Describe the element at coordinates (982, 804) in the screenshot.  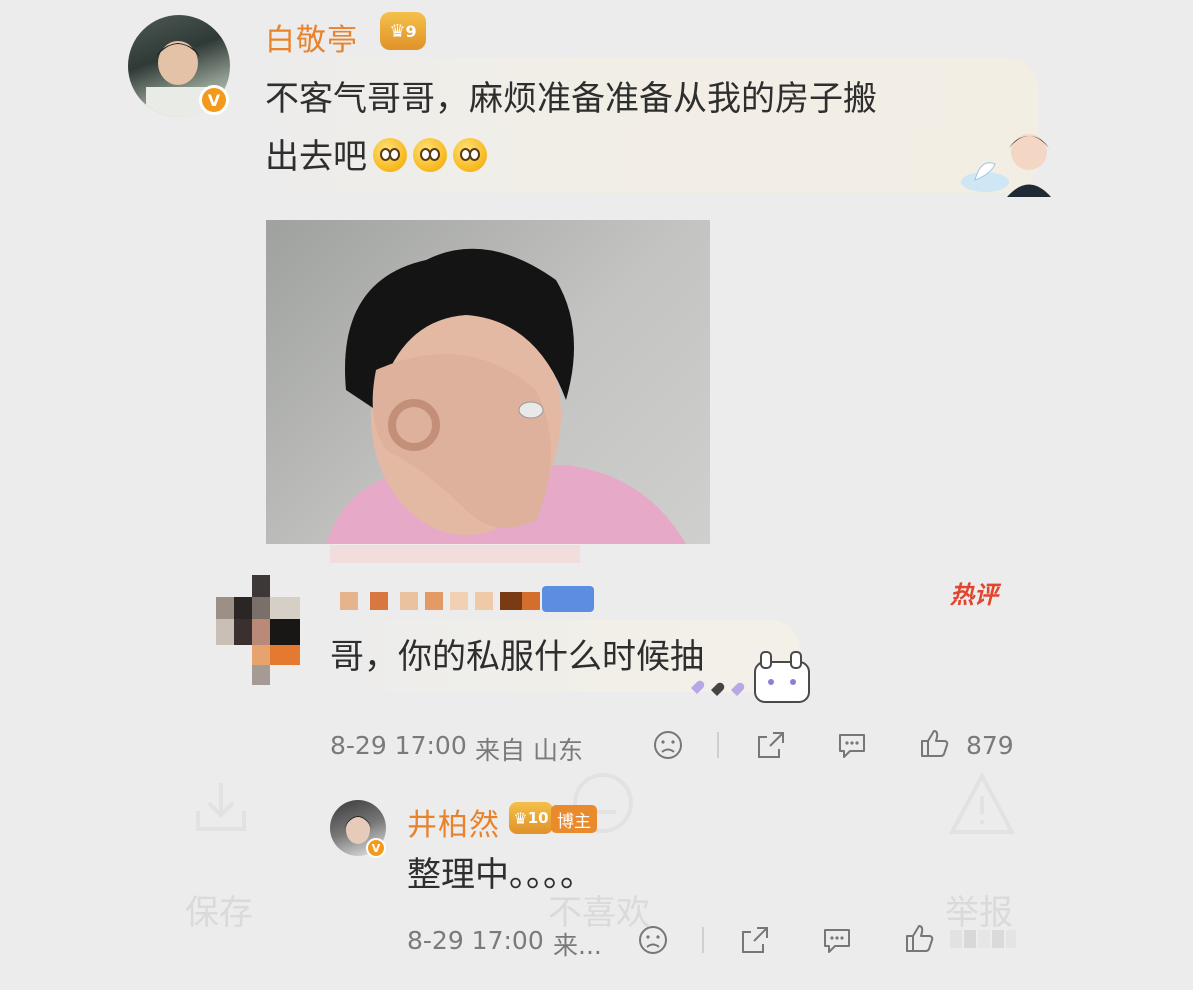
I see `report-icon` at that location.